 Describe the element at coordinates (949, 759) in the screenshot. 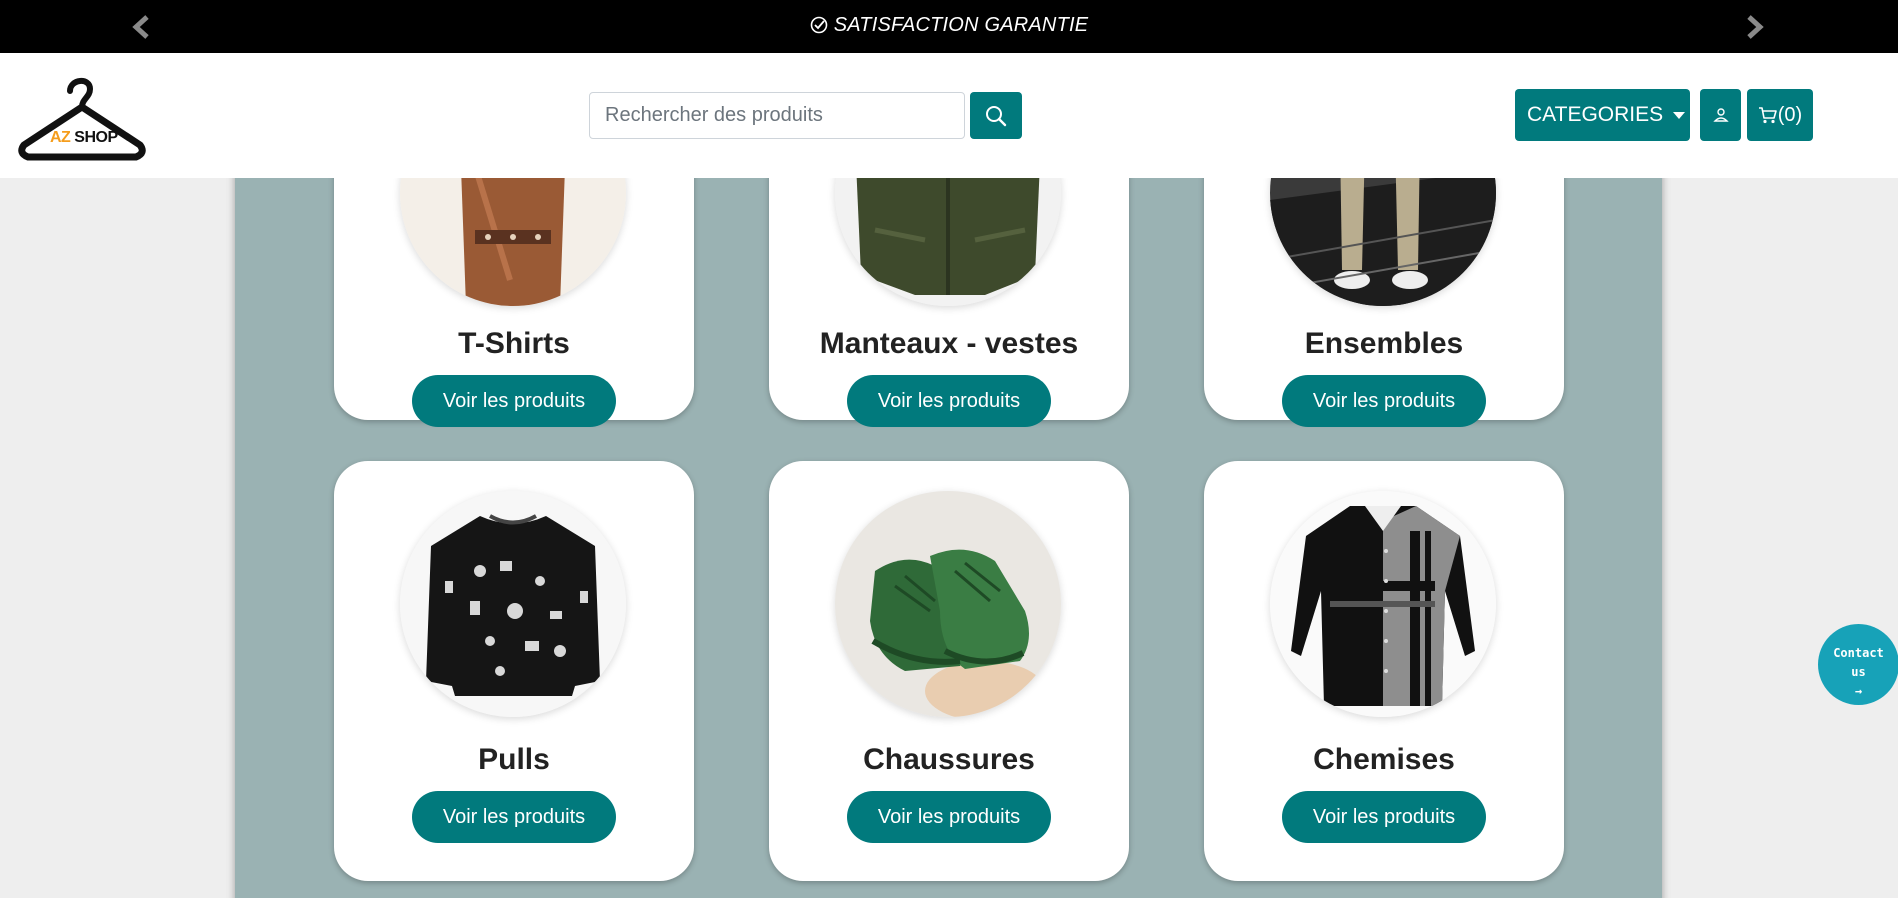

I see `category-name: Chaussures` at that location.